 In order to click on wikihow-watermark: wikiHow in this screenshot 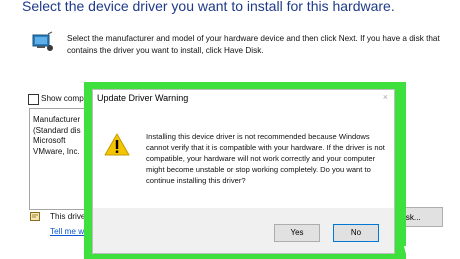, I will do `click(430, 248)`.